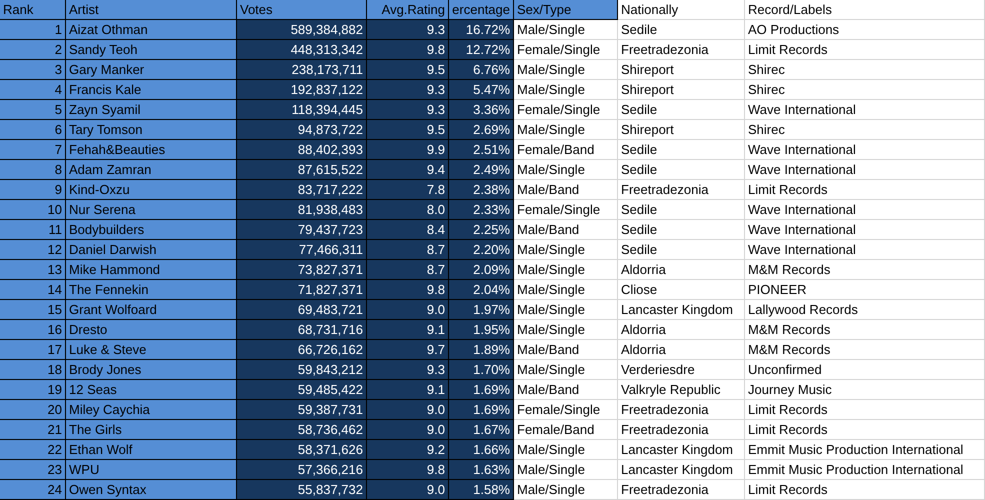 This screenshot has width=985, height=500. Describe the element at coordinates (302, 10) in the screenshot. I see `column-header: Votes` at that location.